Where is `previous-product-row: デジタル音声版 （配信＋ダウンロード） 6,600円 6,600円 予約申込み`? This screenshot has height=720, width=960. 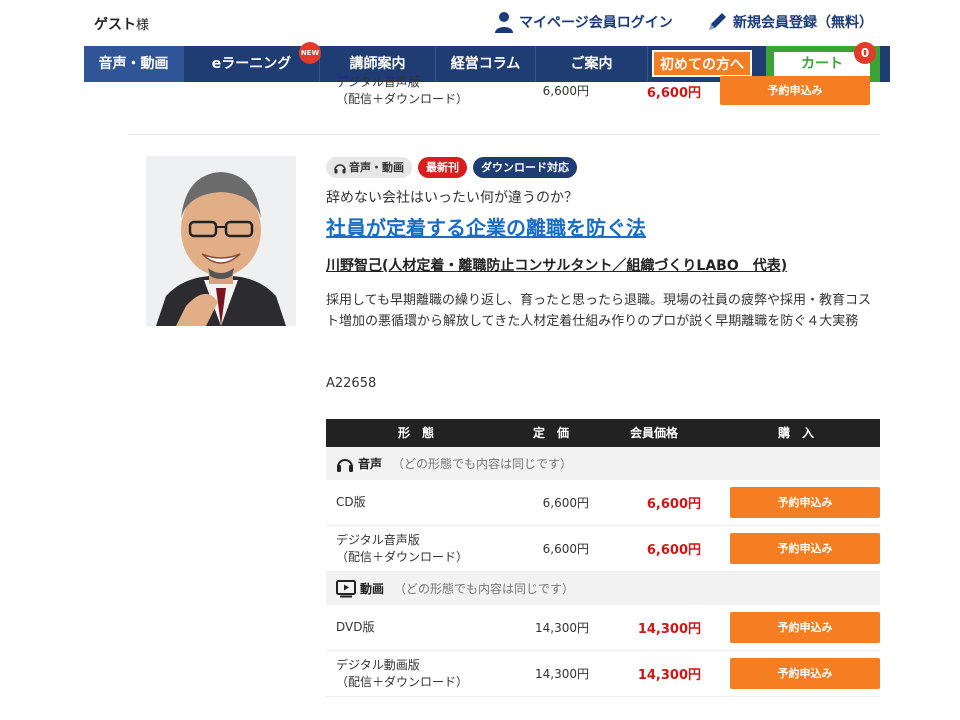
previous-product-row: デジタル音声版 （配信＋ダウンロード） 6,600円 6,600円 予約申込み is located at coordinates (603, 104).